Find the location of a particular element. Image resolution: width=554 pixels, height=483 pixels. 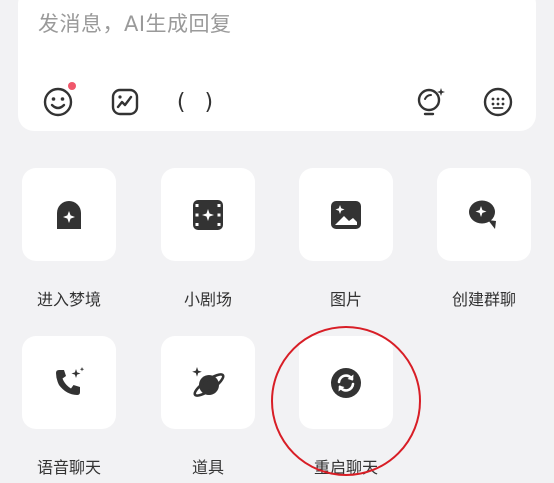

inspiration-button is located at coordinates (431, 102).